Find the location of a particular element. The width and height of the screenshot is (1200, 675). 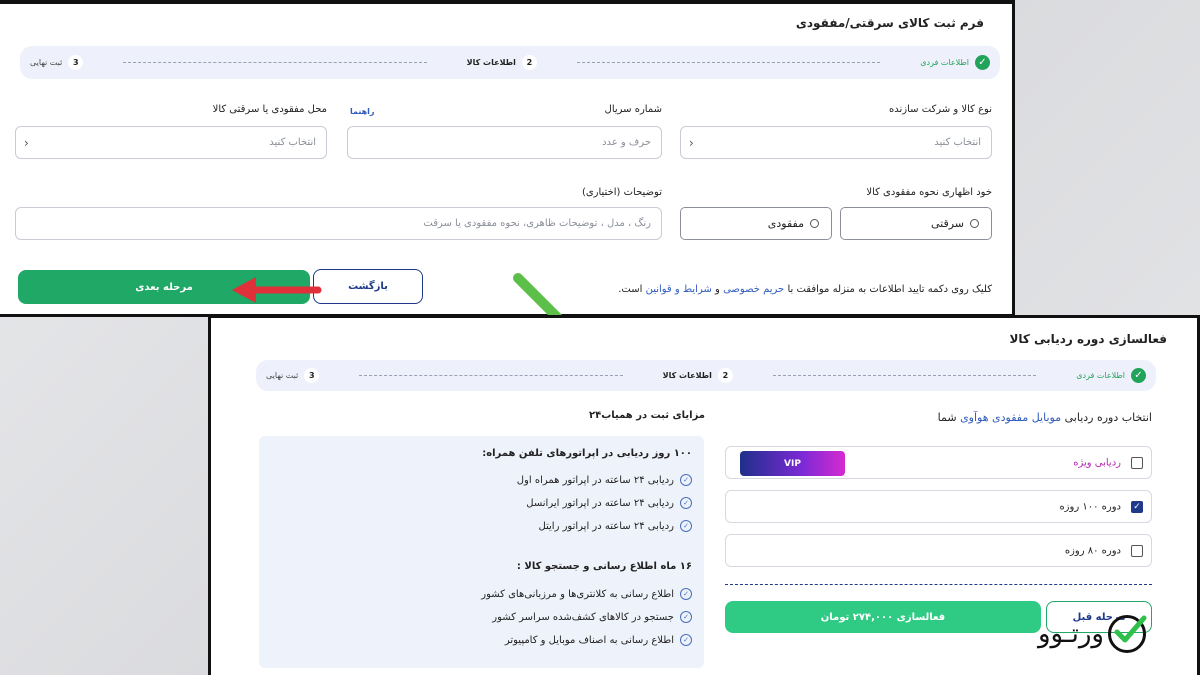

checkbox-checked: ✓ is located at coordinates (1137, 506).